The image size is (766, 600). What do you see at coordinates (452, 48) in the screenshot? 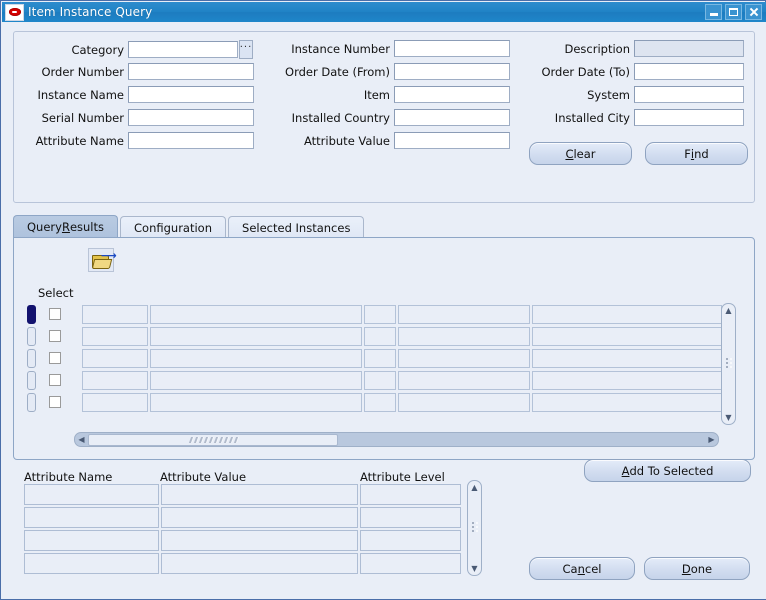
I see `input-instance-number` at bounding box center [452, 48].